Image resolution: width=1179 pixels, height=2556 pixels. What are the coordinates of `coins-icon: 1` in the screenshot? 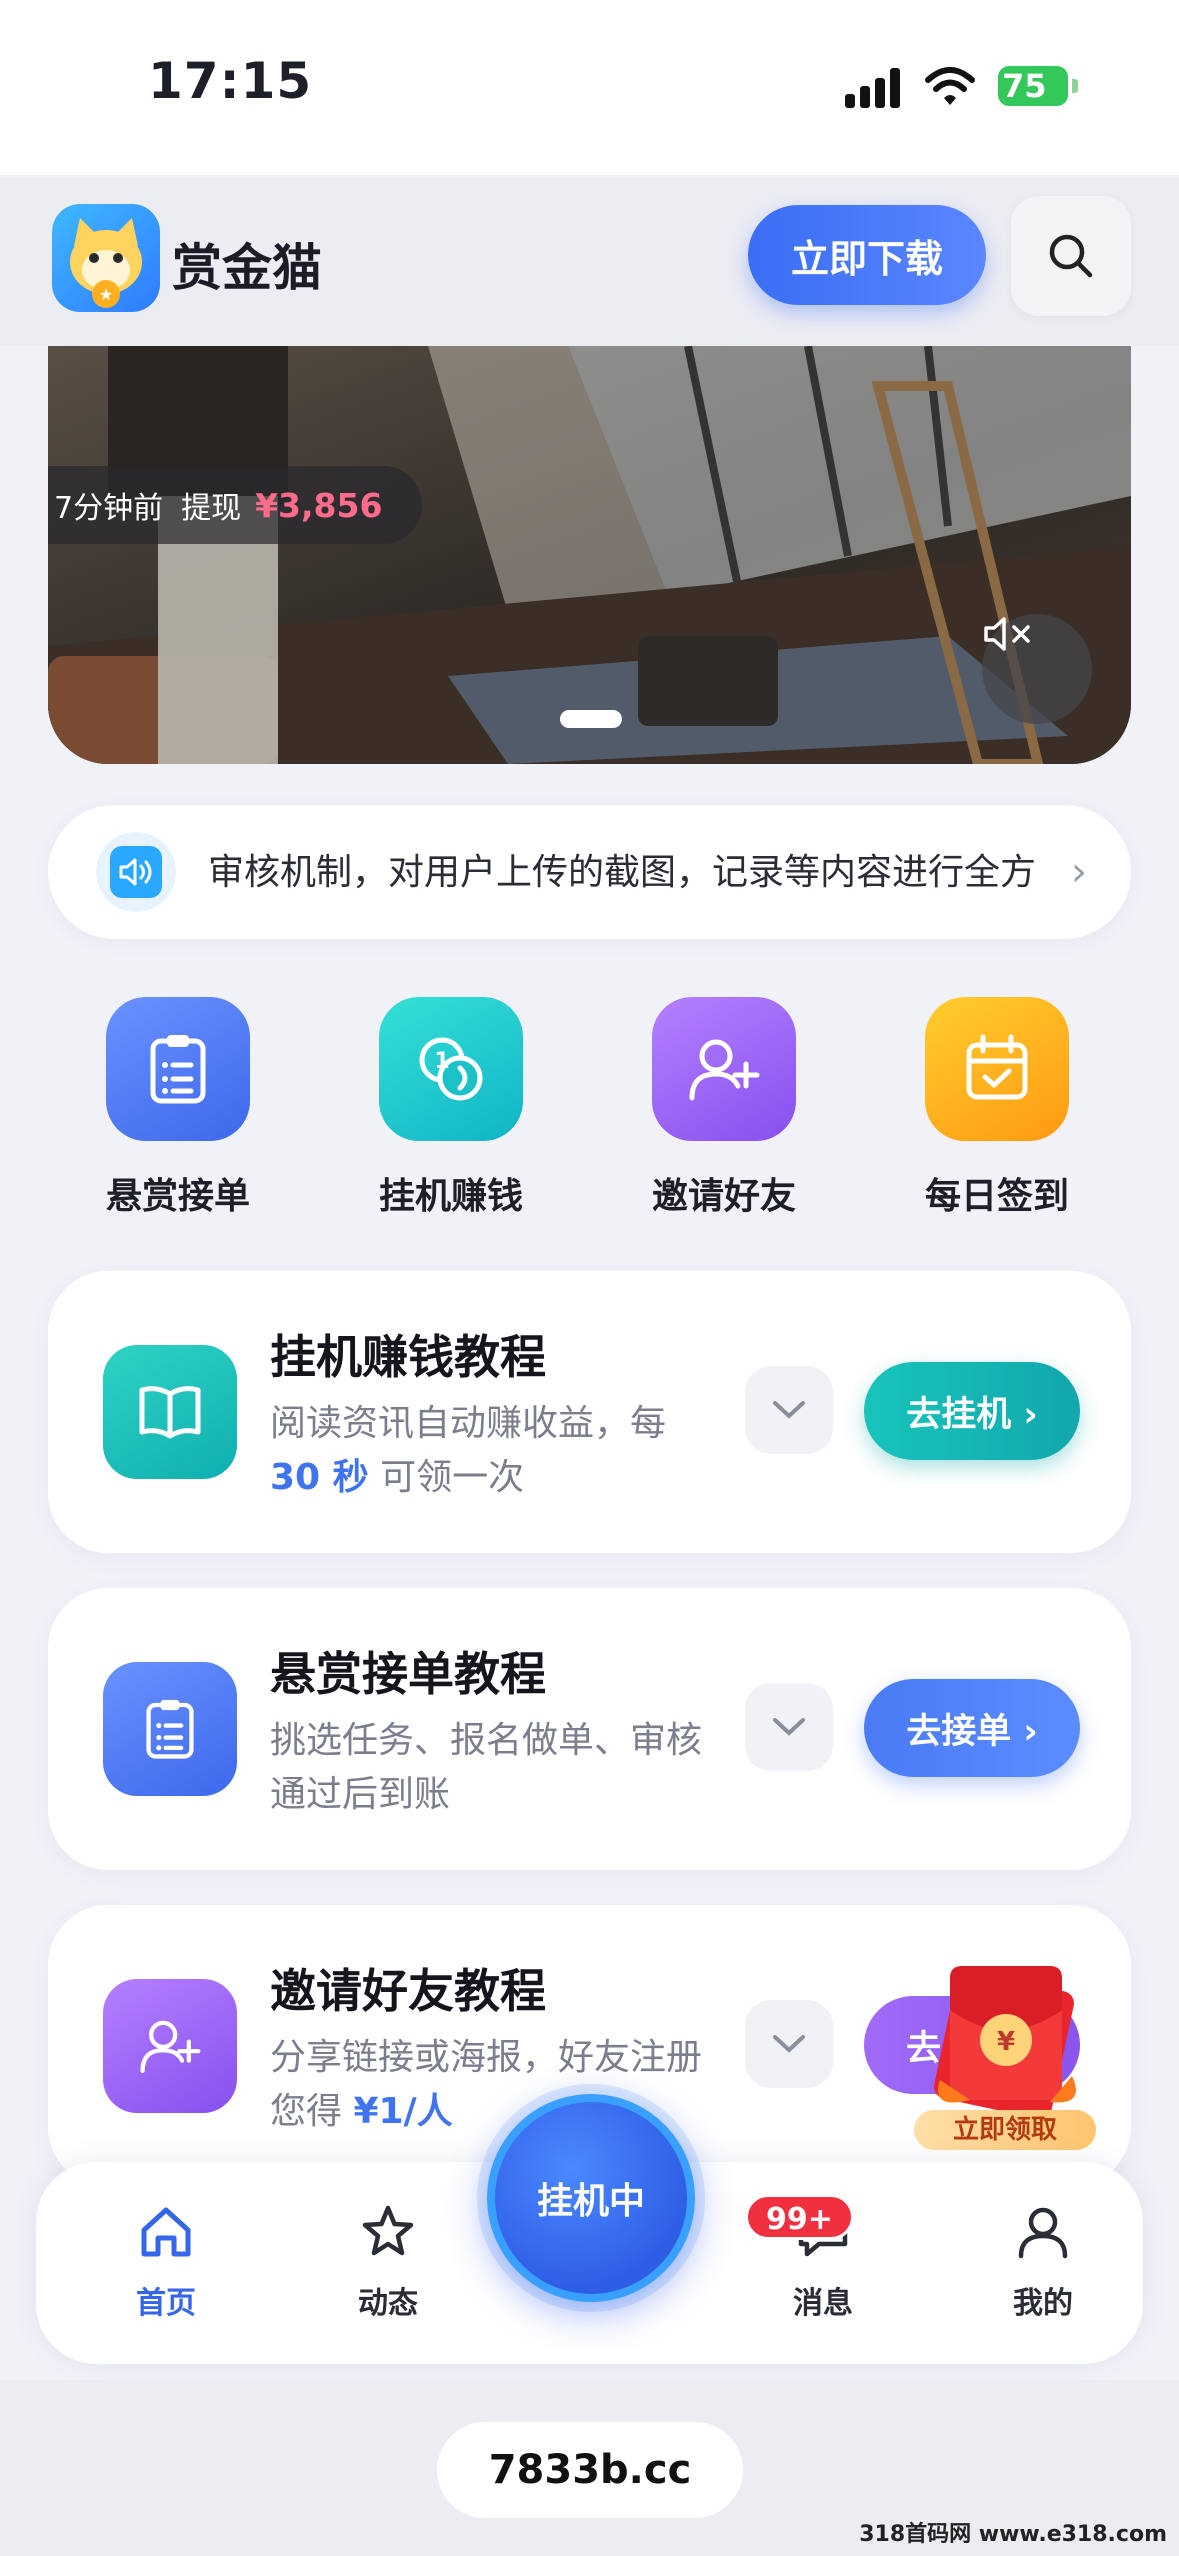 It's located at (451, 1069).